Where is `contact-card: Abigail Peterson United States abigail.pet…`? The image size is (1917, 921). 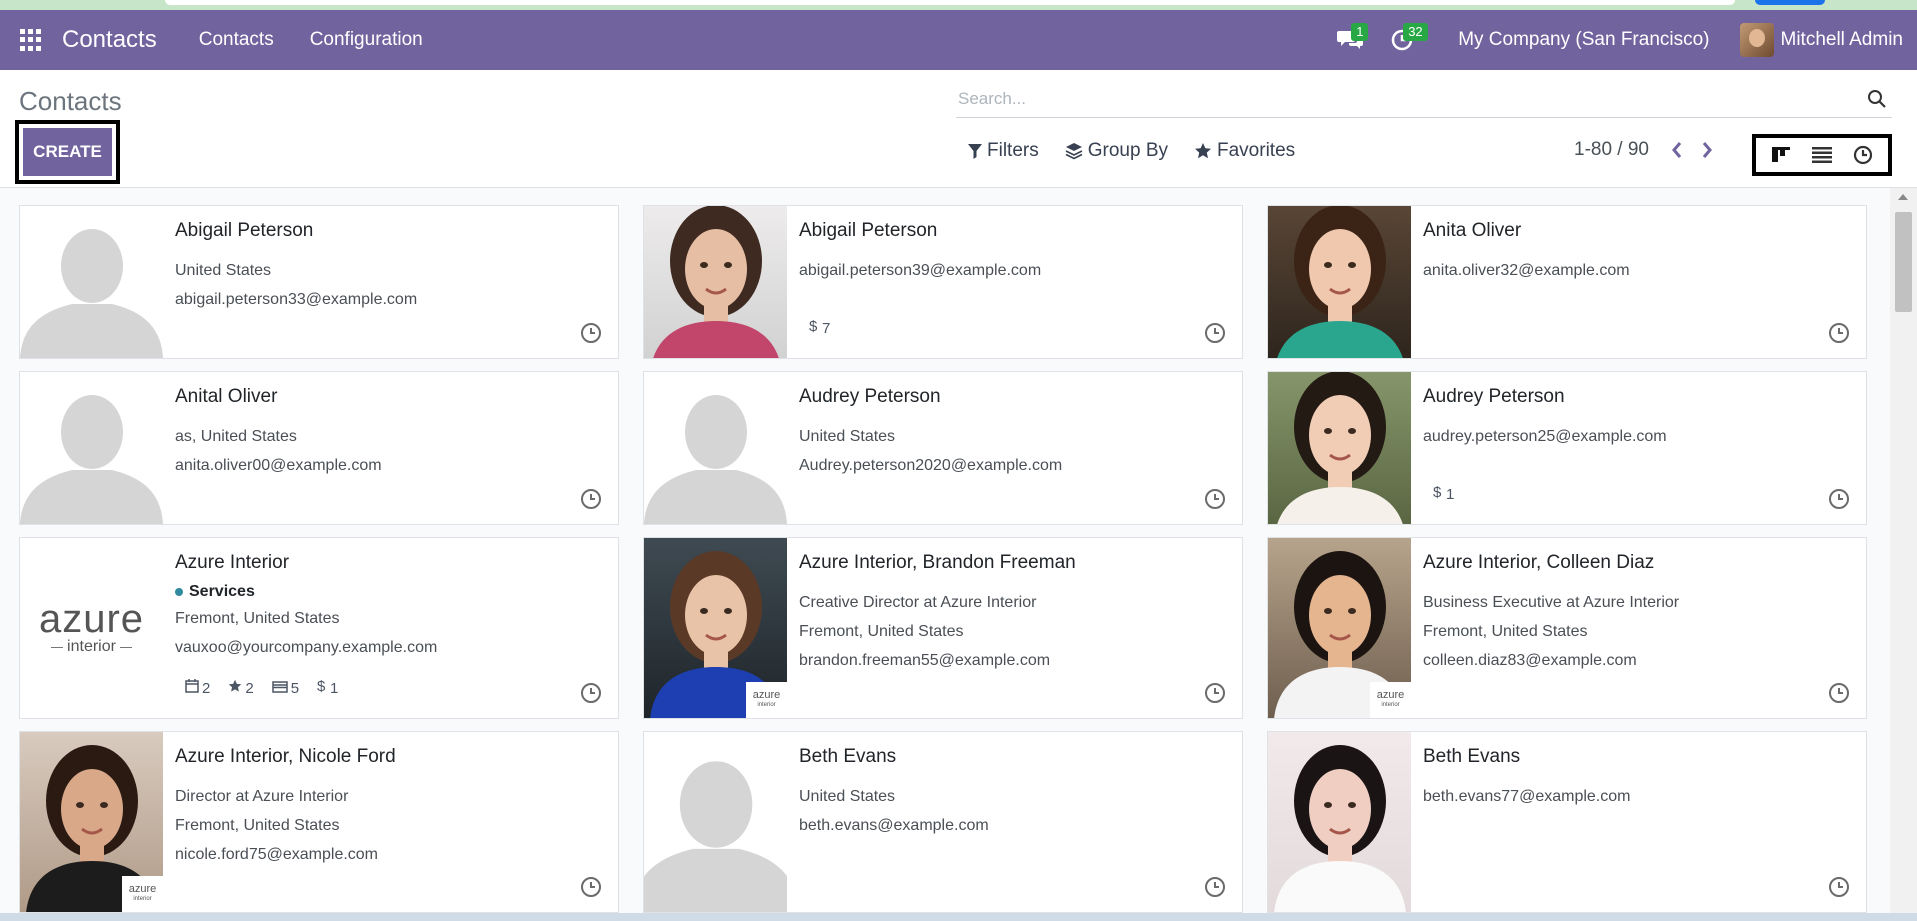
contact-card: Abigail Peterson United States abigail.pet… is located at coordinates (319, 282).